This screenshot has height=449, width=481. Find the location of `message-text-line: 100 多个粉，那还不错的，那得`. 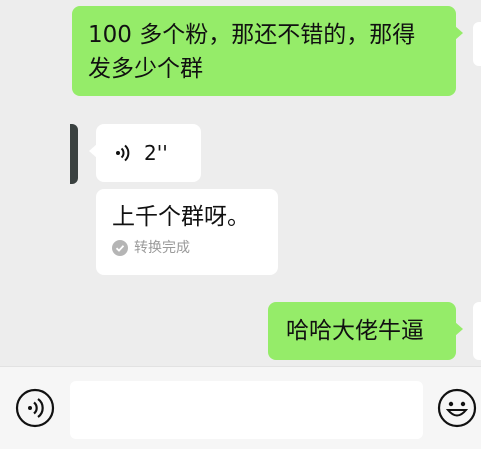

message-text-line: 100 多个粉，那还不错的，那得 is located at coordinates (252, 35).